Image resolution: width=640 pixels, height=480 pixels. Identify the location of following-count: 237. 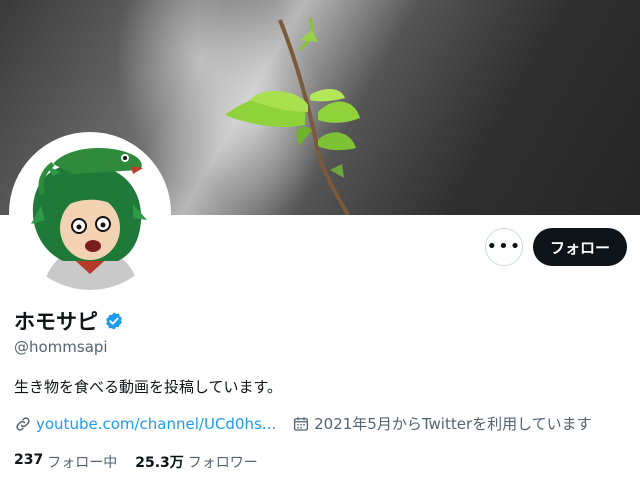
(29, 460).